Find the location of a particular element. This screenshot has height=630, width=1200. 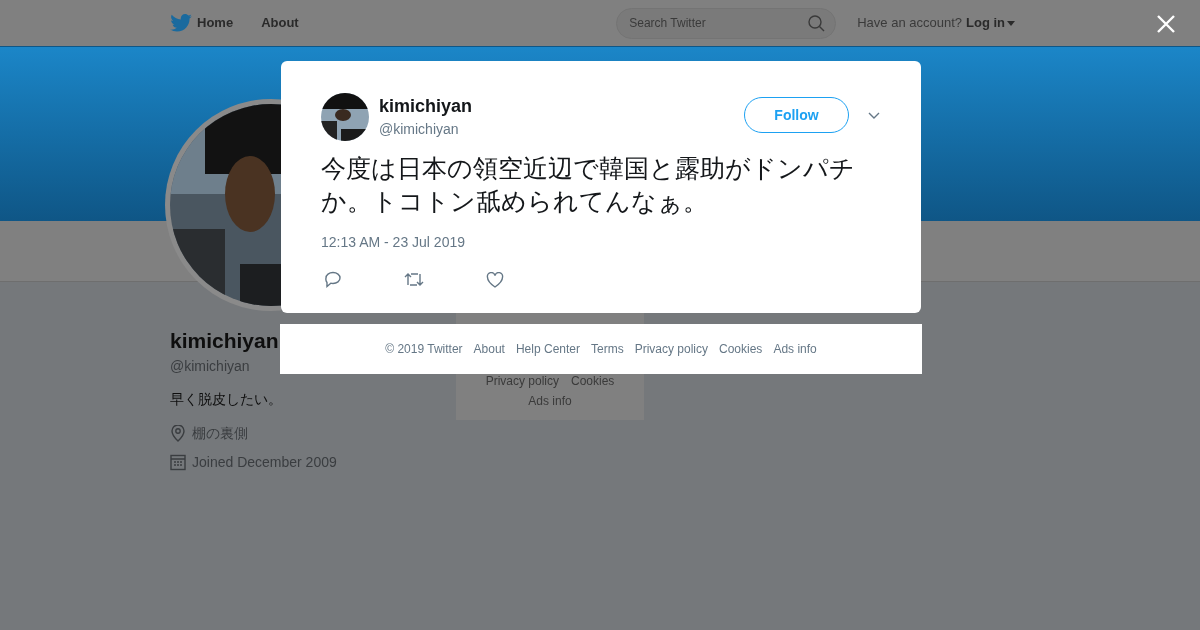

profile-name: kimichiyan is located at coordinates (224, 341).